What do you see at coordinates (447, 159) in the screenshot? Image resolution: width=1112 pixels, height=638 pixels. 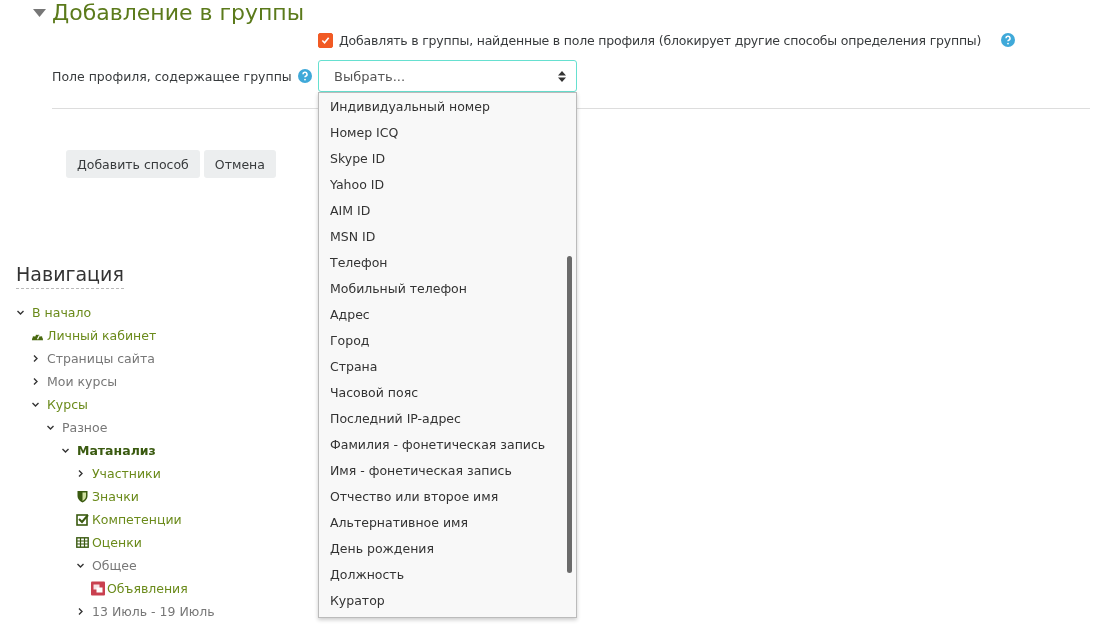 I see `dropdown-option: Skype ID` at bounding box center [447, 159].